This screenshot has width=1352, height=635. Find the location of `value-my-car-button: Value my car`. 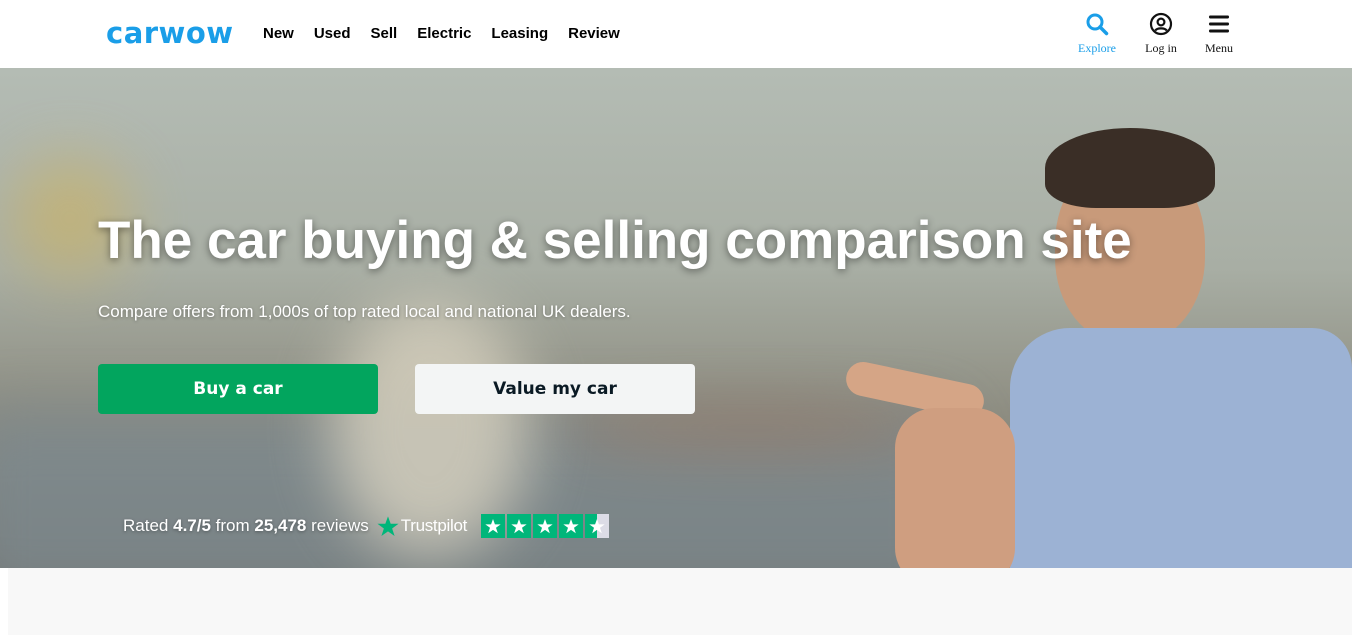

value-my-car-button: Value my car is located at coordinates (555, 389).